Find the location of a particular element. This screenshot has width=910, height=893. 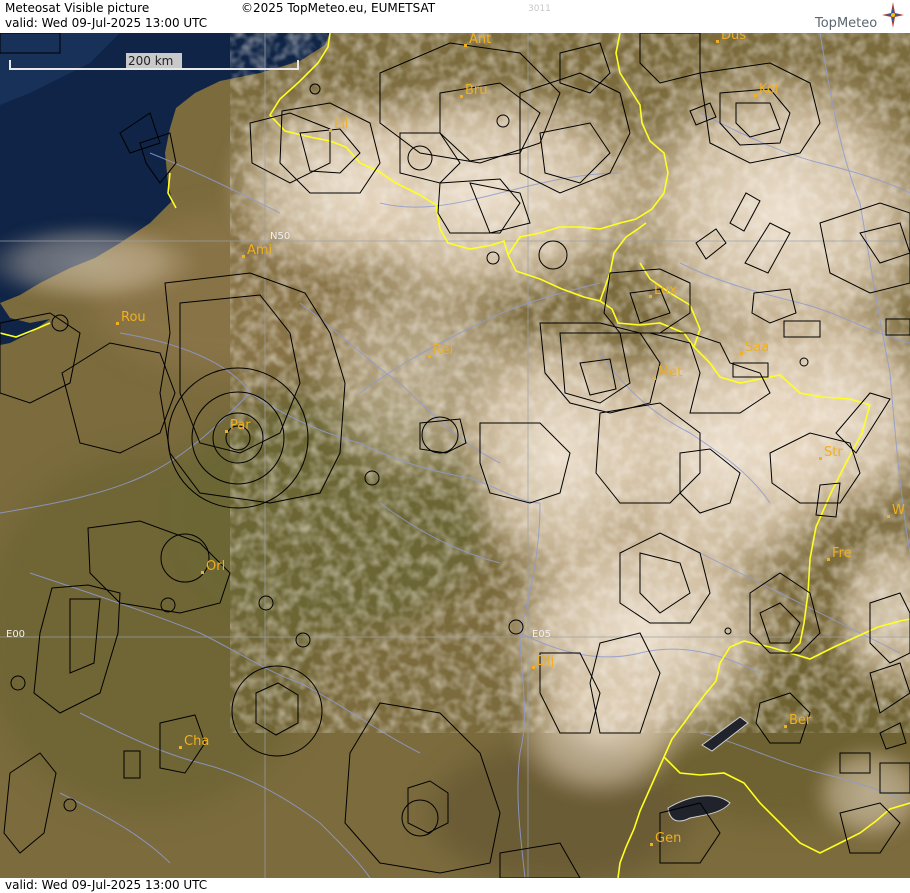

city-cha: Cha is located at coordinates (194, 741).